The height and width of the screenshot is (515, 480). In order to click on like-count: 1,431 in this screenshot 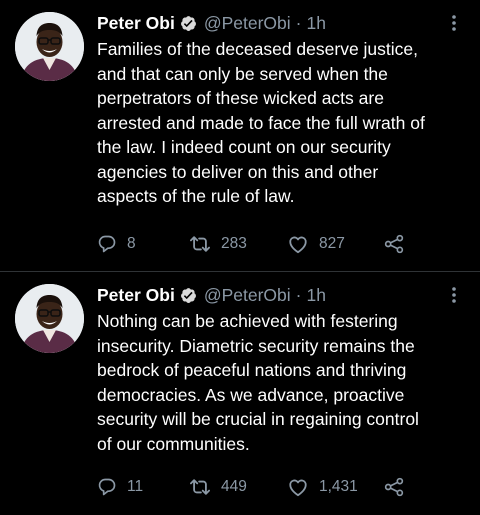, I will do `click(338, 486)`.